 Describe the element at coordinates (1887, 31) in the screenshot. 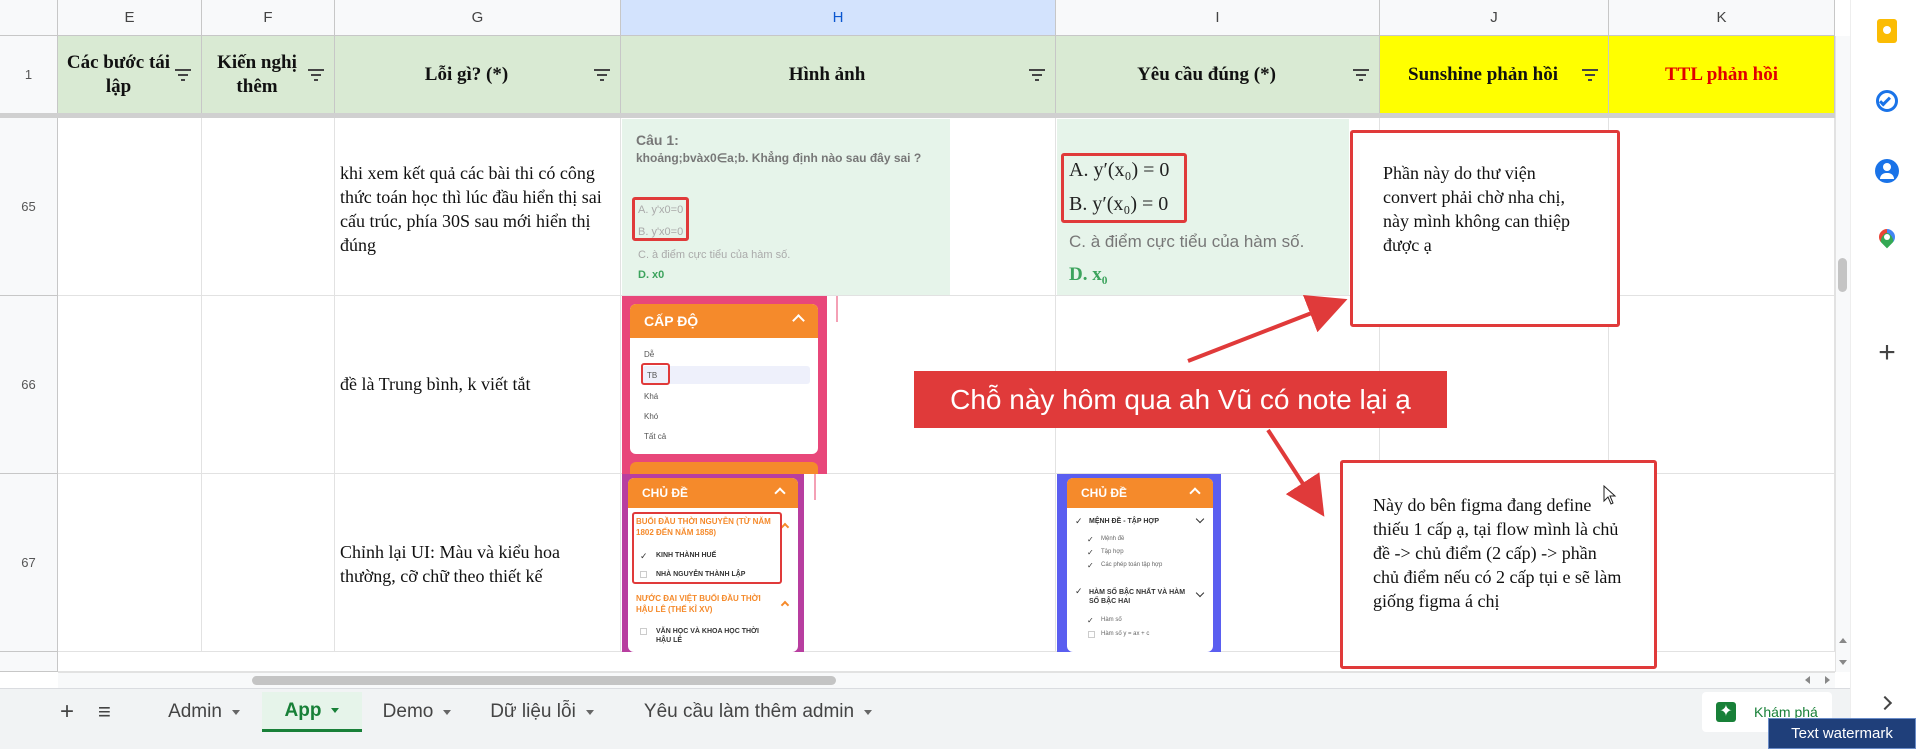

I see `keep-icon` at that location.